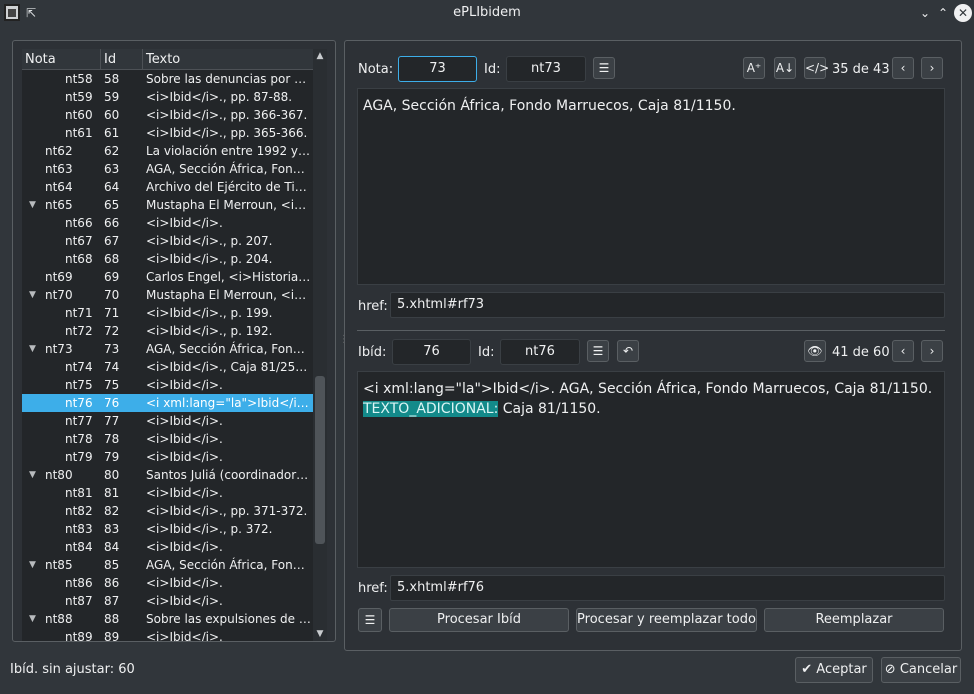  I want to click on reemplazar-button: Reemplazar, so click(854, 620).